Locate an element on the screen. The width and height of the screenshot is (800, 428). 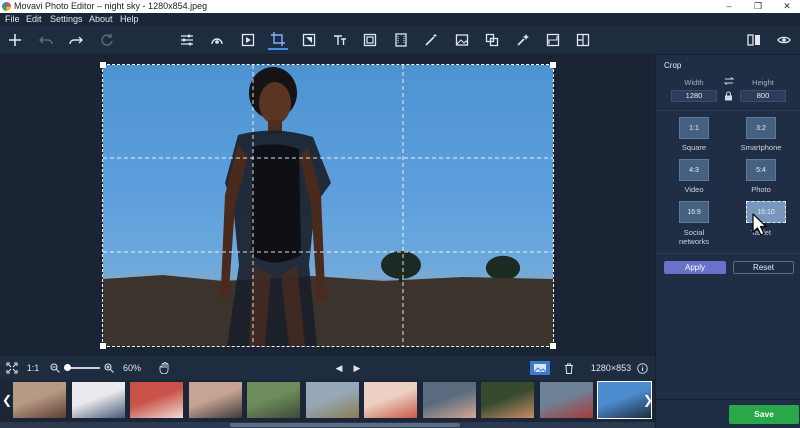
film-icon is located at coordinates (401, 40).